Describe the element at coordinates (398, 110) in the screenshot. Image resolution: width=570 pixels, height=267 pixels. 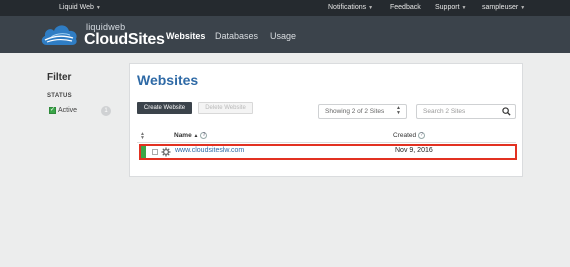
I see `select-arrows-icon: ▲ ▼` at that location.